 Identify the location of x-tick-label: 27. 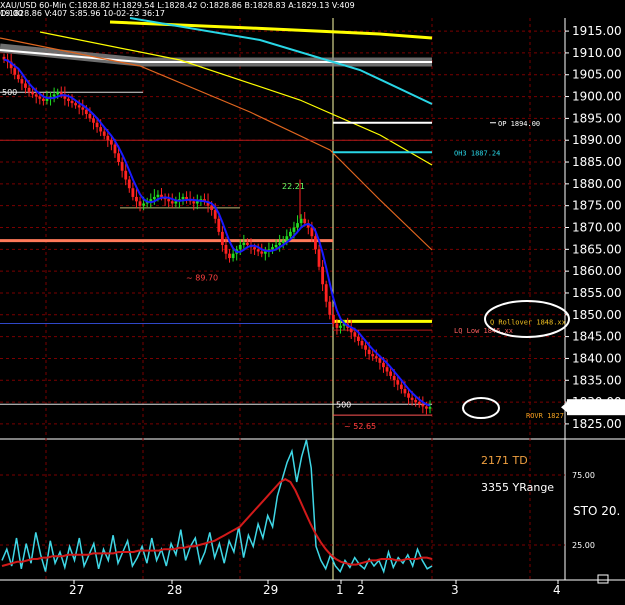
(76, 590).